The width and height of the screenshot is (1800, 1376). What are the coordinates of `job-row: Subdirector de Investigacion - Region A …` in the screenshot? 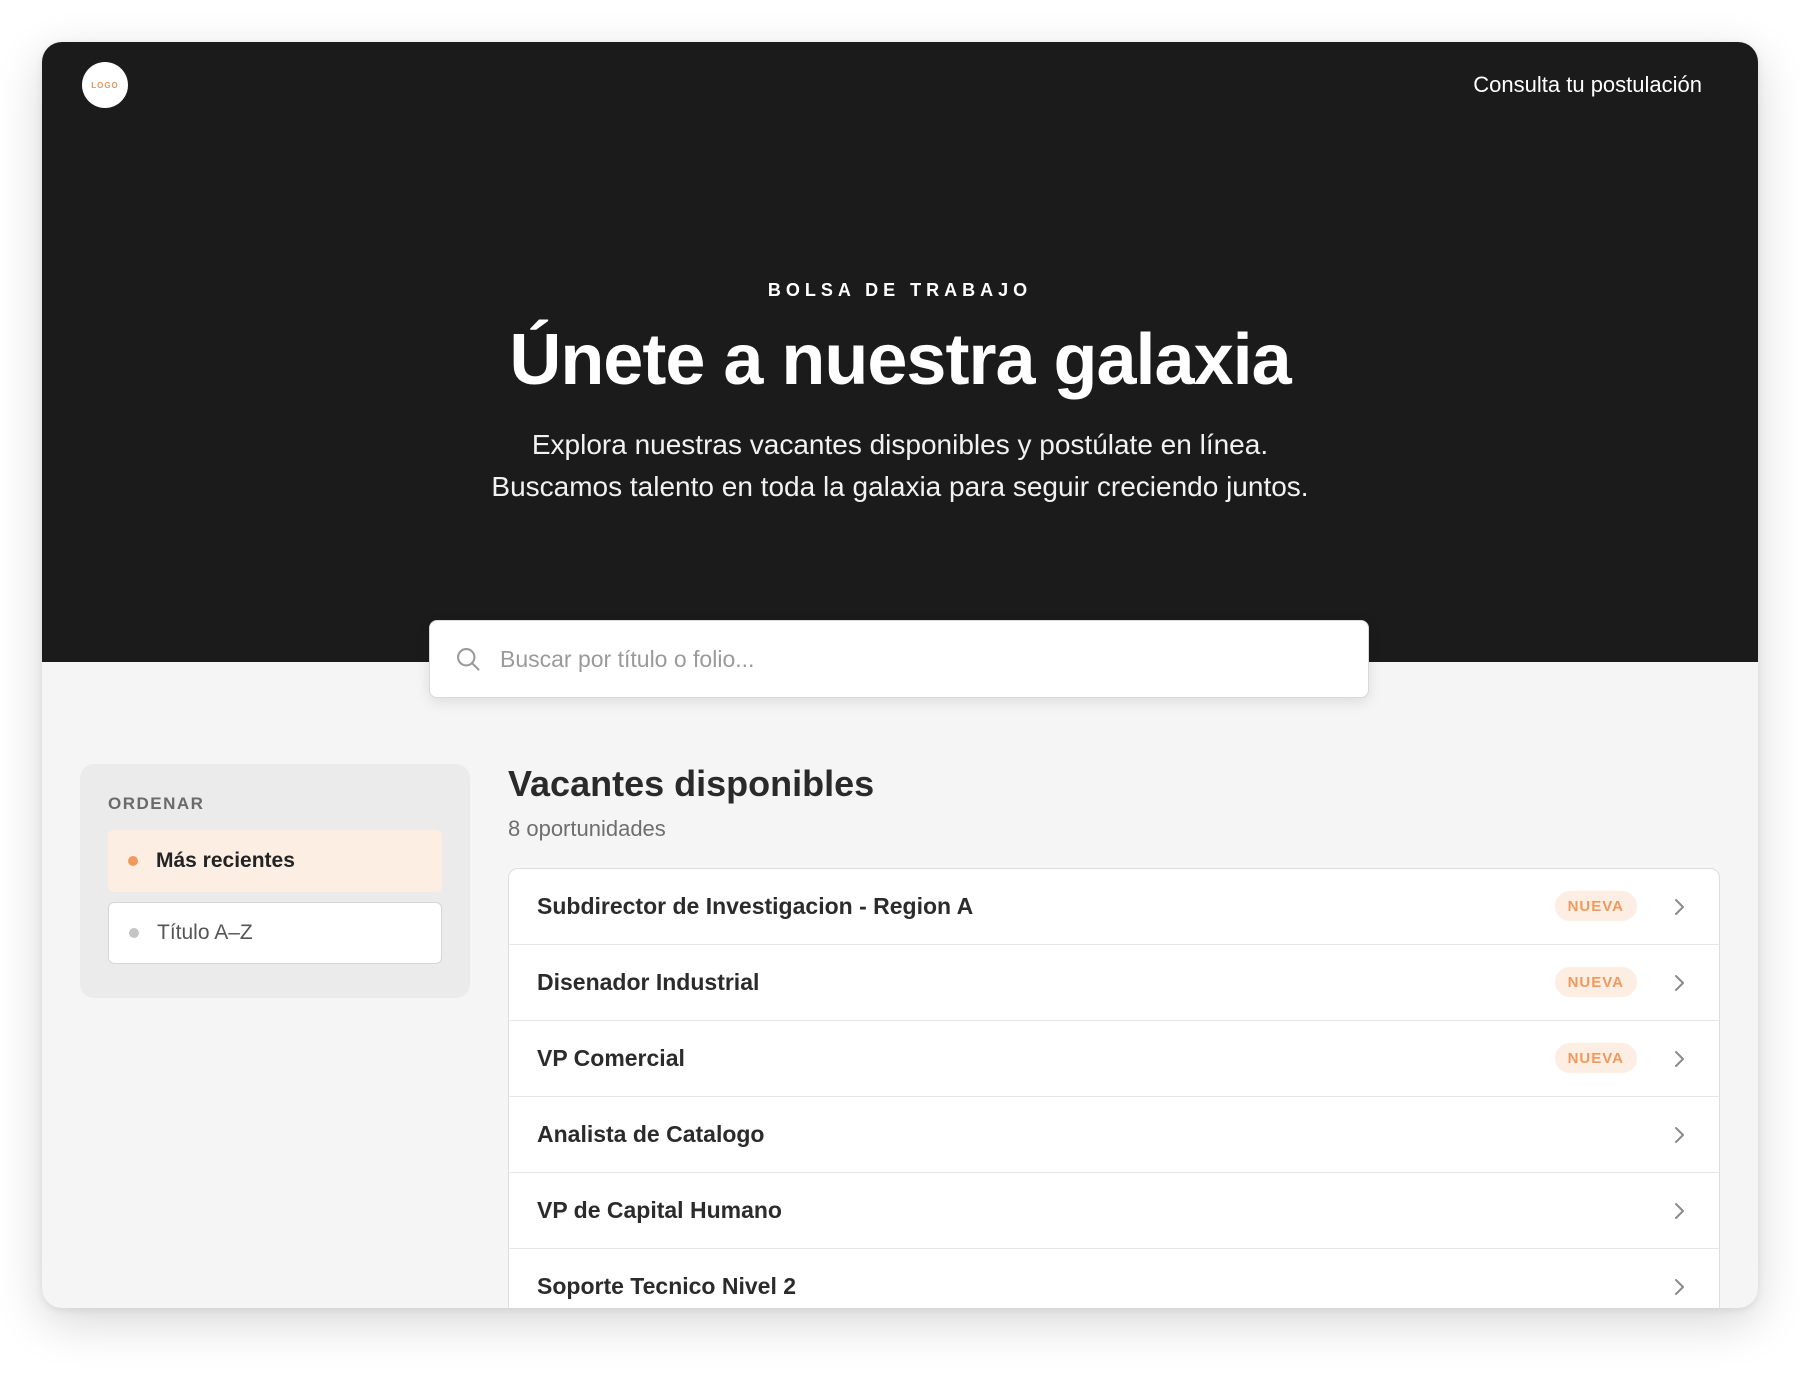 It's located at (1114, 907).